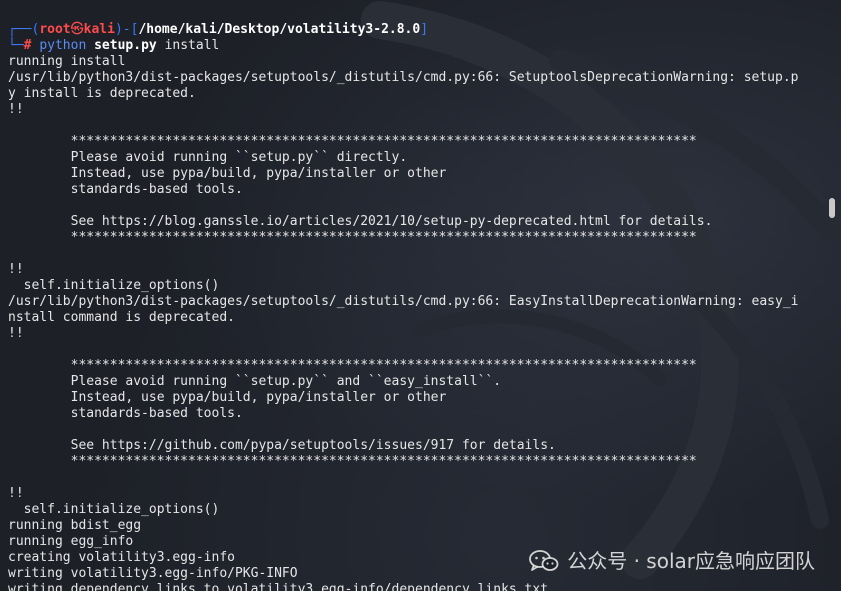 This screenshot has width=841, height=591. I want to click on prompt-corner-bottom: └─, so click(16, 45).